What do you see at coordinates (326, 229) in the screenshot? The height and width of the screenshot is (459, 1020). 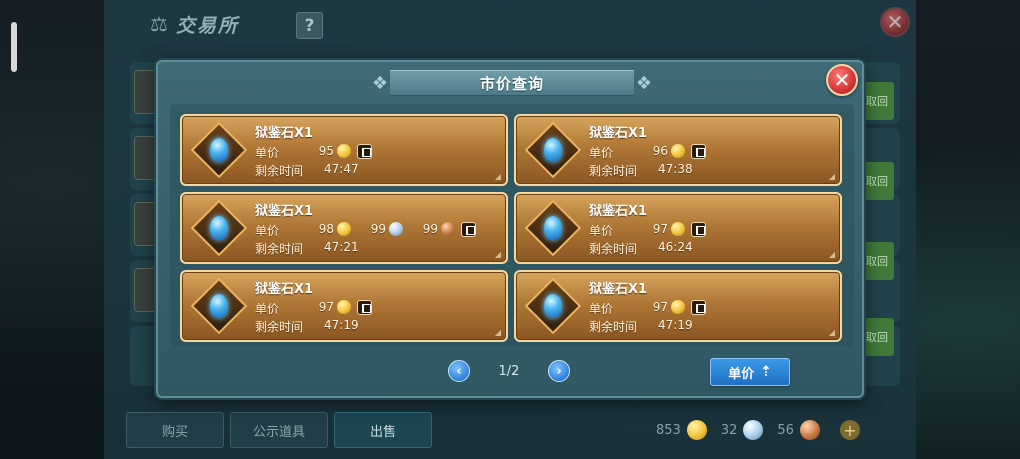 I see `price-value: 98` at bounding box center [326, 229].